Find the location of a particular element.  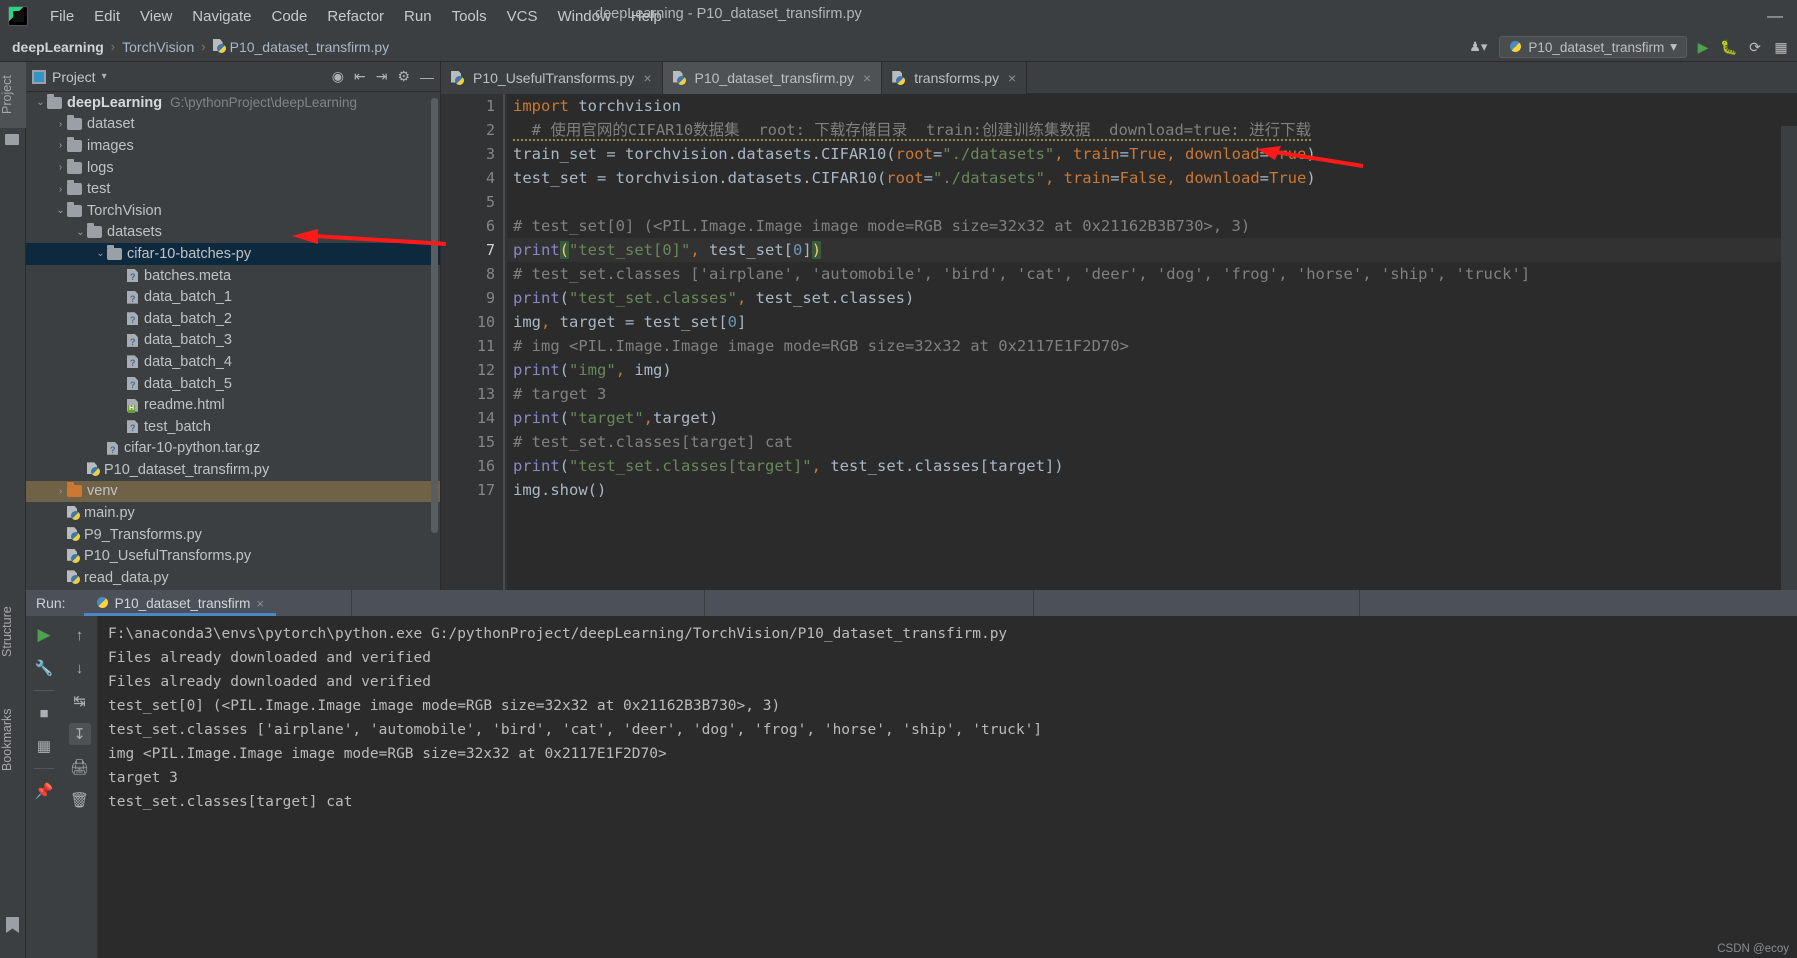

wrench-icon: 🔧 is located at coordinates (44, 668).